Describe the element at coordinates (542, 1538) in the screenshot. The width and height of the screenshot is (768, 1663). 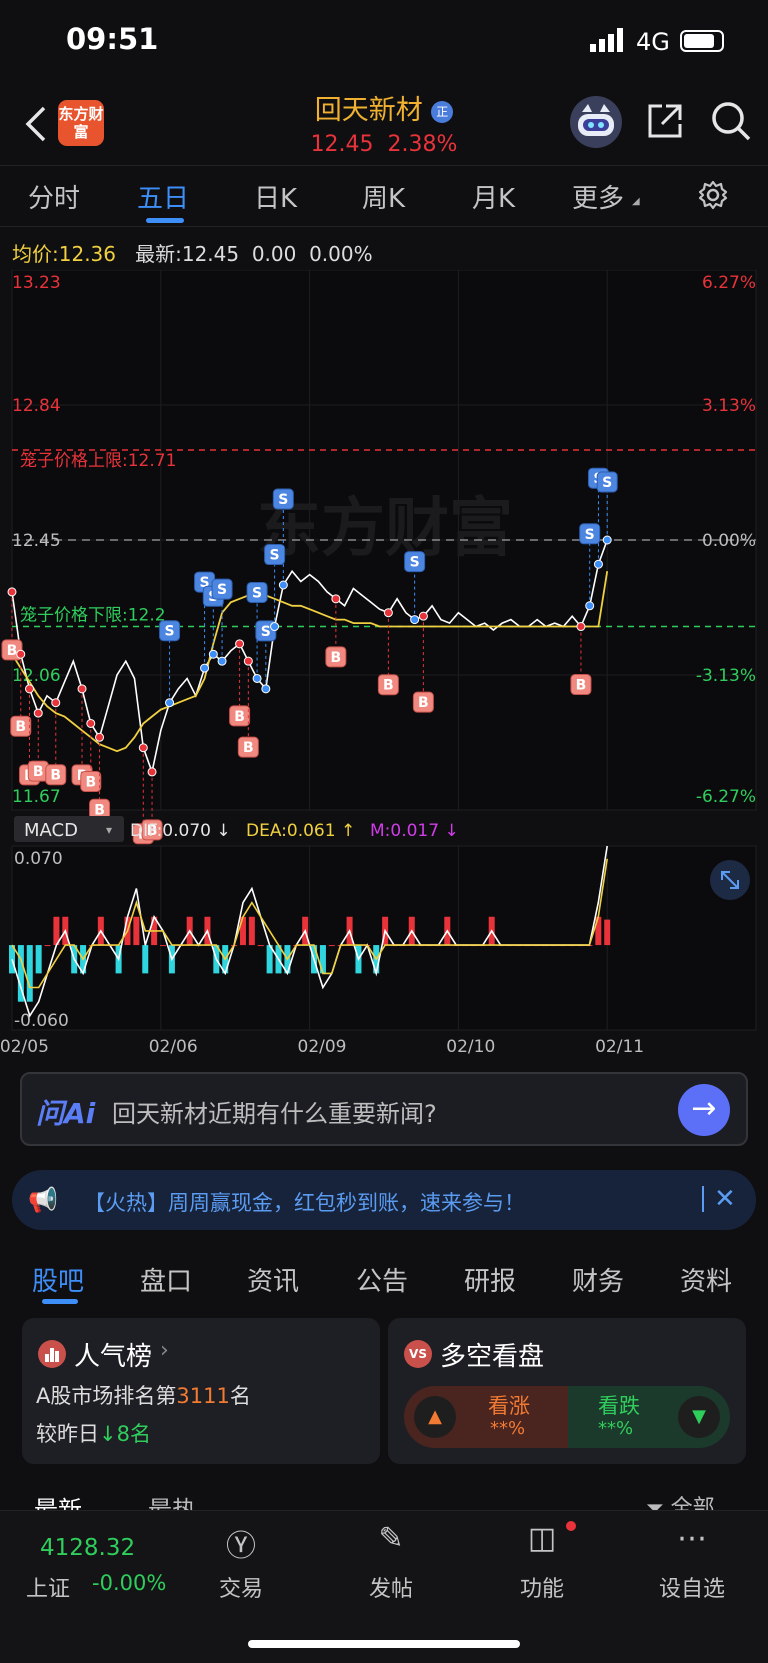
I see `functions-grid-icon: ◫` at that location.